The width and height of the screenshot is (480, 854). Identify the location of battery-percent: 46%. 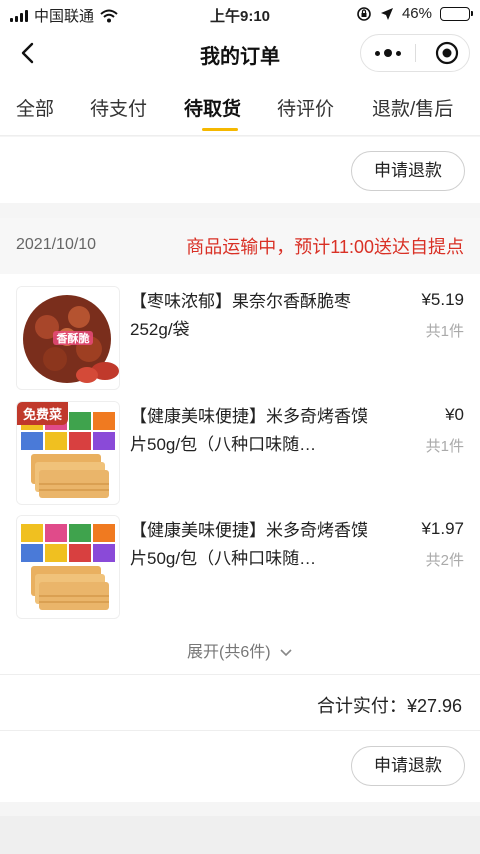
(416, 13).